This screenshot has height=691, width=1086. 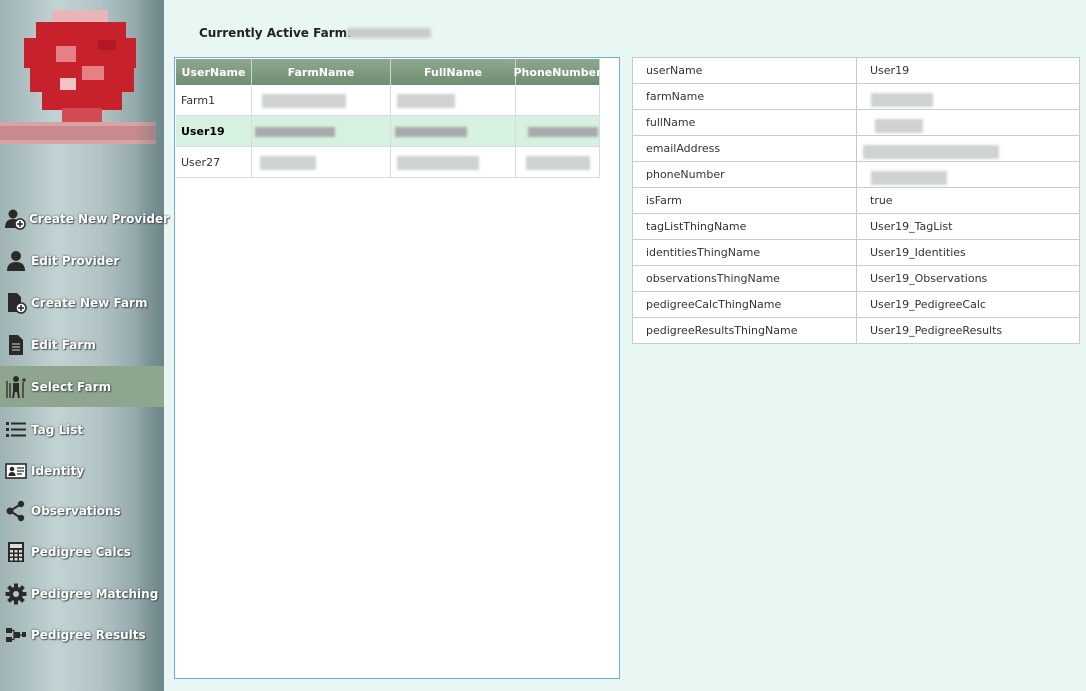 I want to click on property-key: phoneNumber, so click(x=744, y=174).